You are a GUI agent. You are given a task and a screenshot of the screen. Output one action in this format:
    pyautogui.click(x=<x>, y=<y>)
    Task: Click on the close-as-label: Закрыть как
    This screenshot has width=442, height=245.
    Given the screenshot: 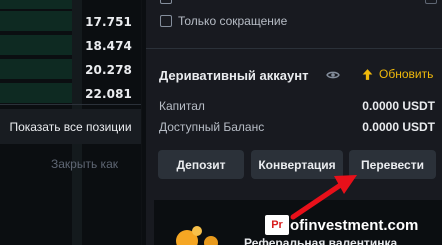 What is the action you would take?
    pyautogui.click(x=84, y=164)
    